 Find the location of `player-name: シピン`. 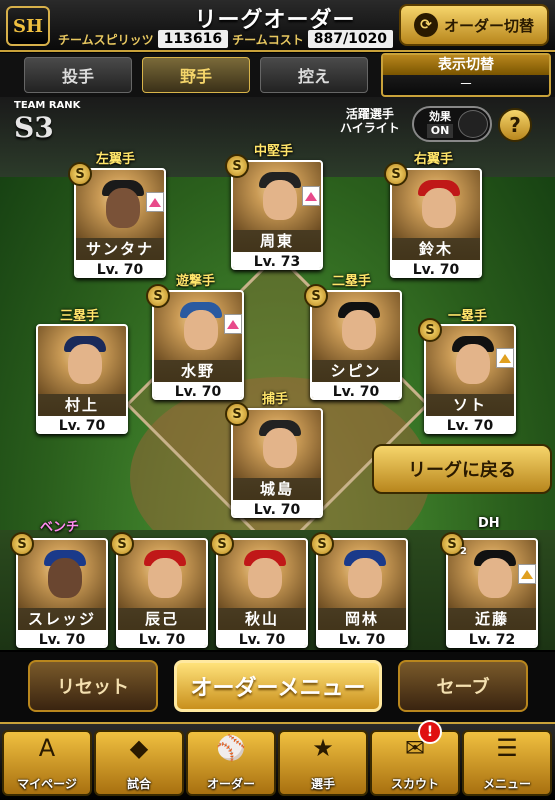

player-name: シピン is located at coordinates (356, 371).